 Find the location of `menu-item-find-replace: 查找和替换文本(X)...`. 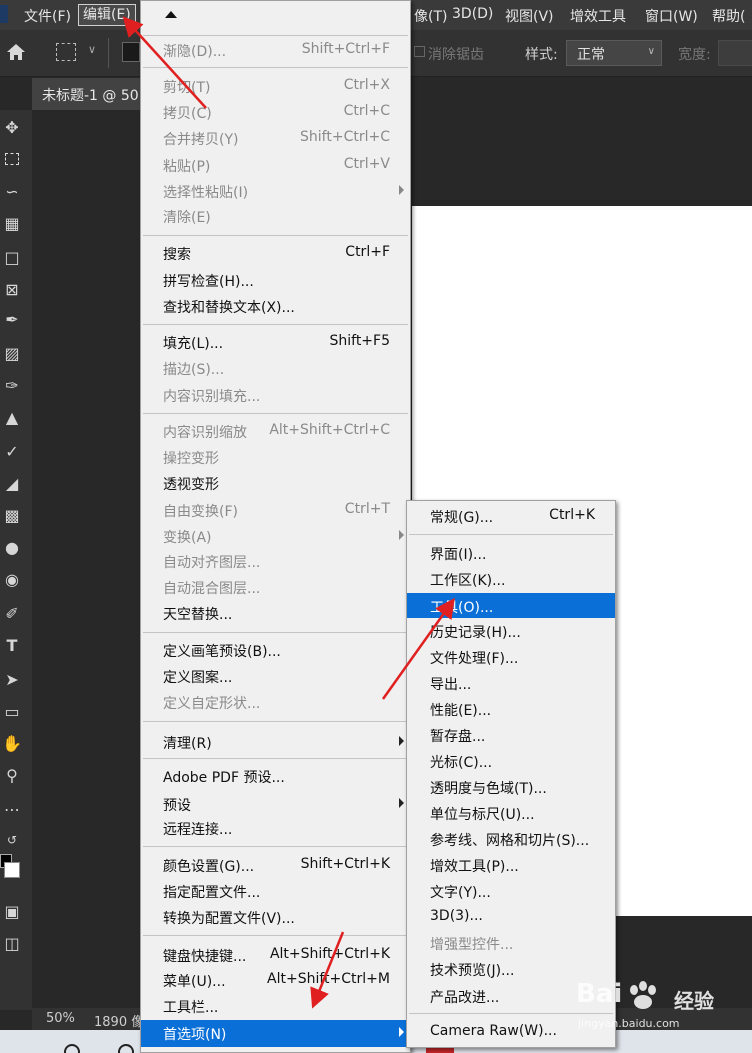

menu-item-find-replace: 查找和替换文本(X)... is located at coordinates (275, 306).